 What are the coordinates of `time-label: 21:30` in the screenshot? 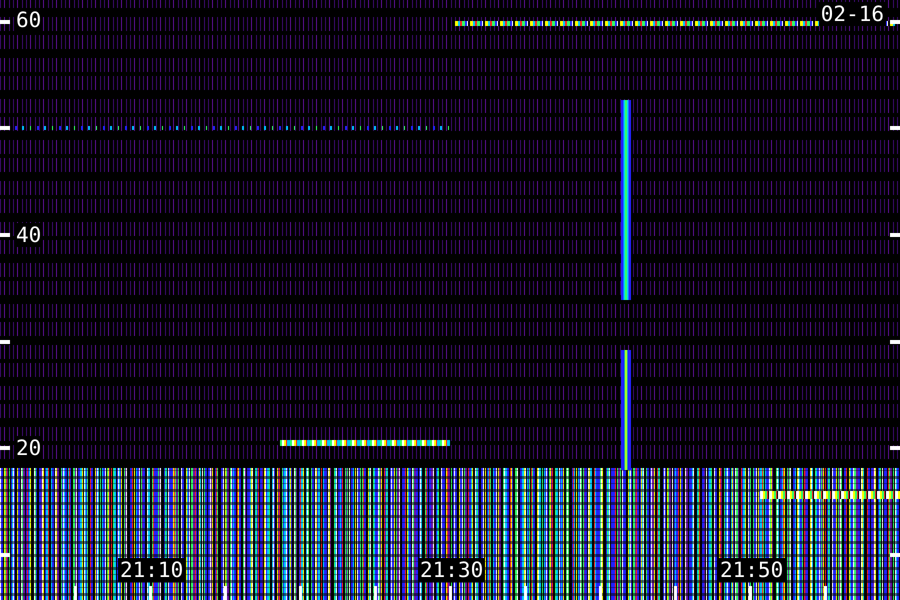 It's located at (452, 570).